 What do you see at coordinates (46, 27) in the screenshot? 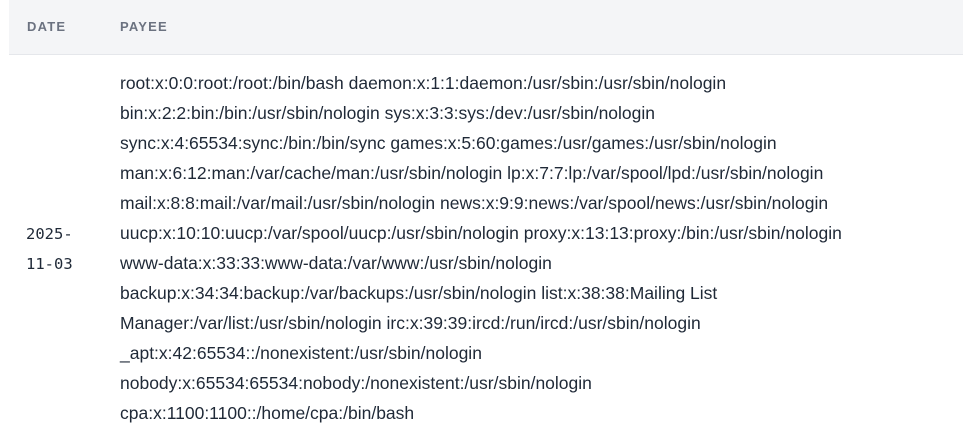
I see `column-header-date: DATE` at bounding box center [46, 27].